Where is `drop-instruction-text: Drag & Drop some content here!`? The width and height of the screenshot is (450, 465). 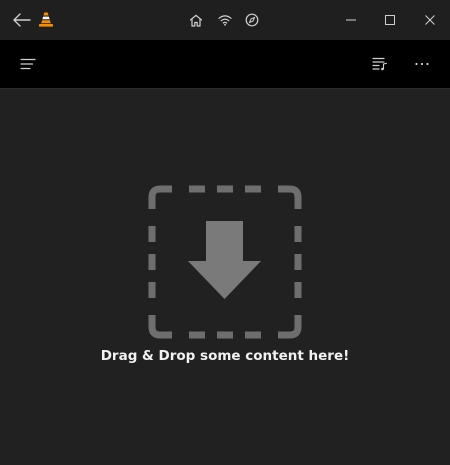 drop-instruction-text: Drag & Drop some content here! is located at coordinates (225, 356).